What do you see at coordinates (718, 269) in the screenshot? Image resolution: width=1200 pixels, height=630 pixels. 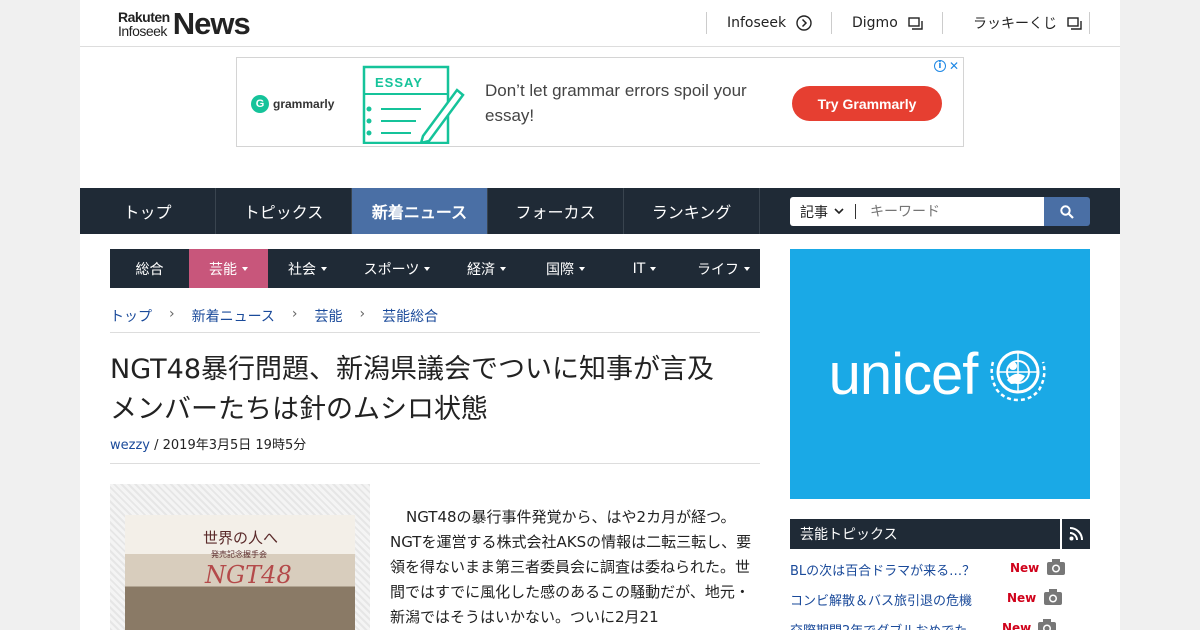 I see `subnav-label: ライフ` at bounding box center [718, 269].